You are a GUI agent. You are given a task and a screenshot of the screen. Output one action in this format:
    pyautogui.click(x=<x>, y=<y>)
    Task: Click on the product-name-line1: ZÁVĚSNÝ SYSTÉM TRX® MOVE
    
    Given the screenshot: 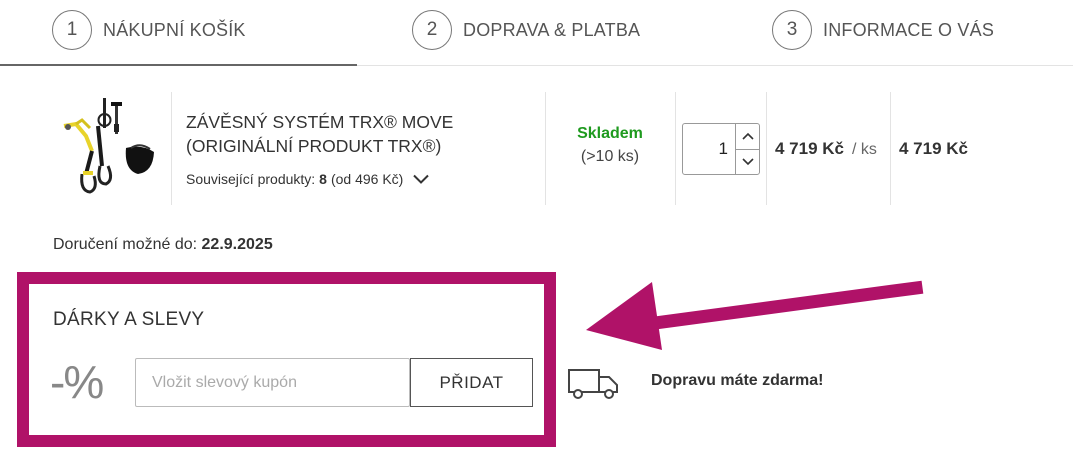 What is the action you would take?
    pyautogui.click(x=320, y=122)
    